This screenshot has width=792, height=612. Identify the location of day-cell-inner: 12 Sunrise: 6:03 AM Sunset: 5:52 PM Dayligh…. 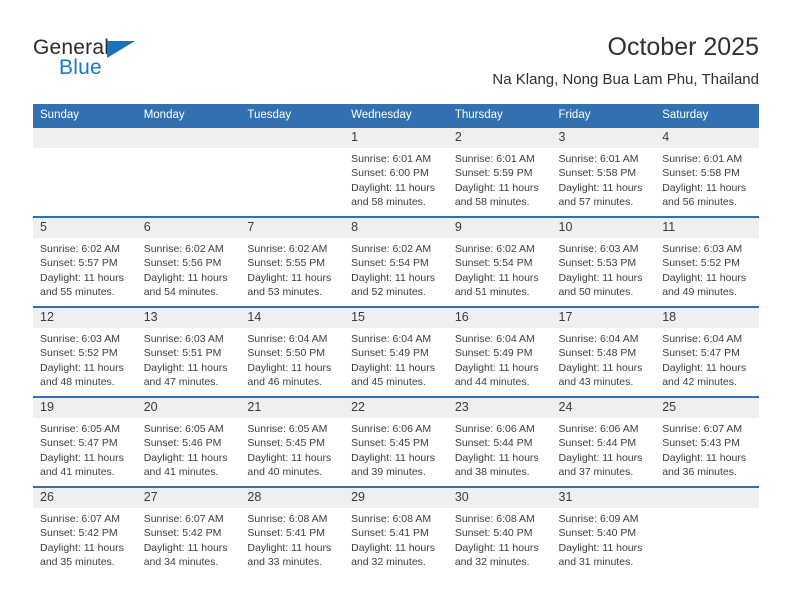
(85, 352).